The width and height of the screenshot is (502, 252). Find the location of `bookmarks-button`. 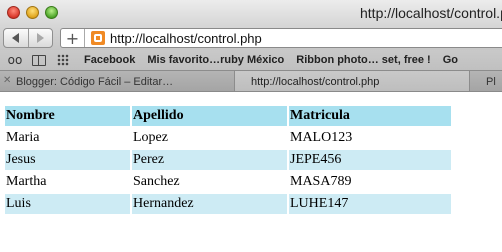

bookmarks-button is located at coordinates (39, 60).